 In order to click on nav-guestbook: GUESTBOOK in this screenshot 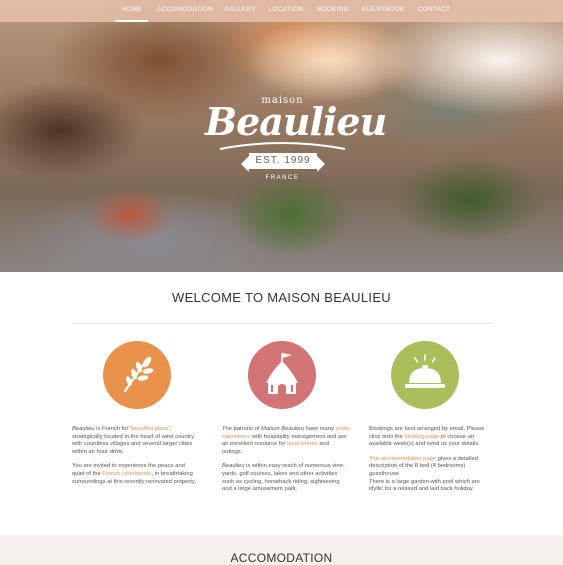, I will do `click(383, 11)`.